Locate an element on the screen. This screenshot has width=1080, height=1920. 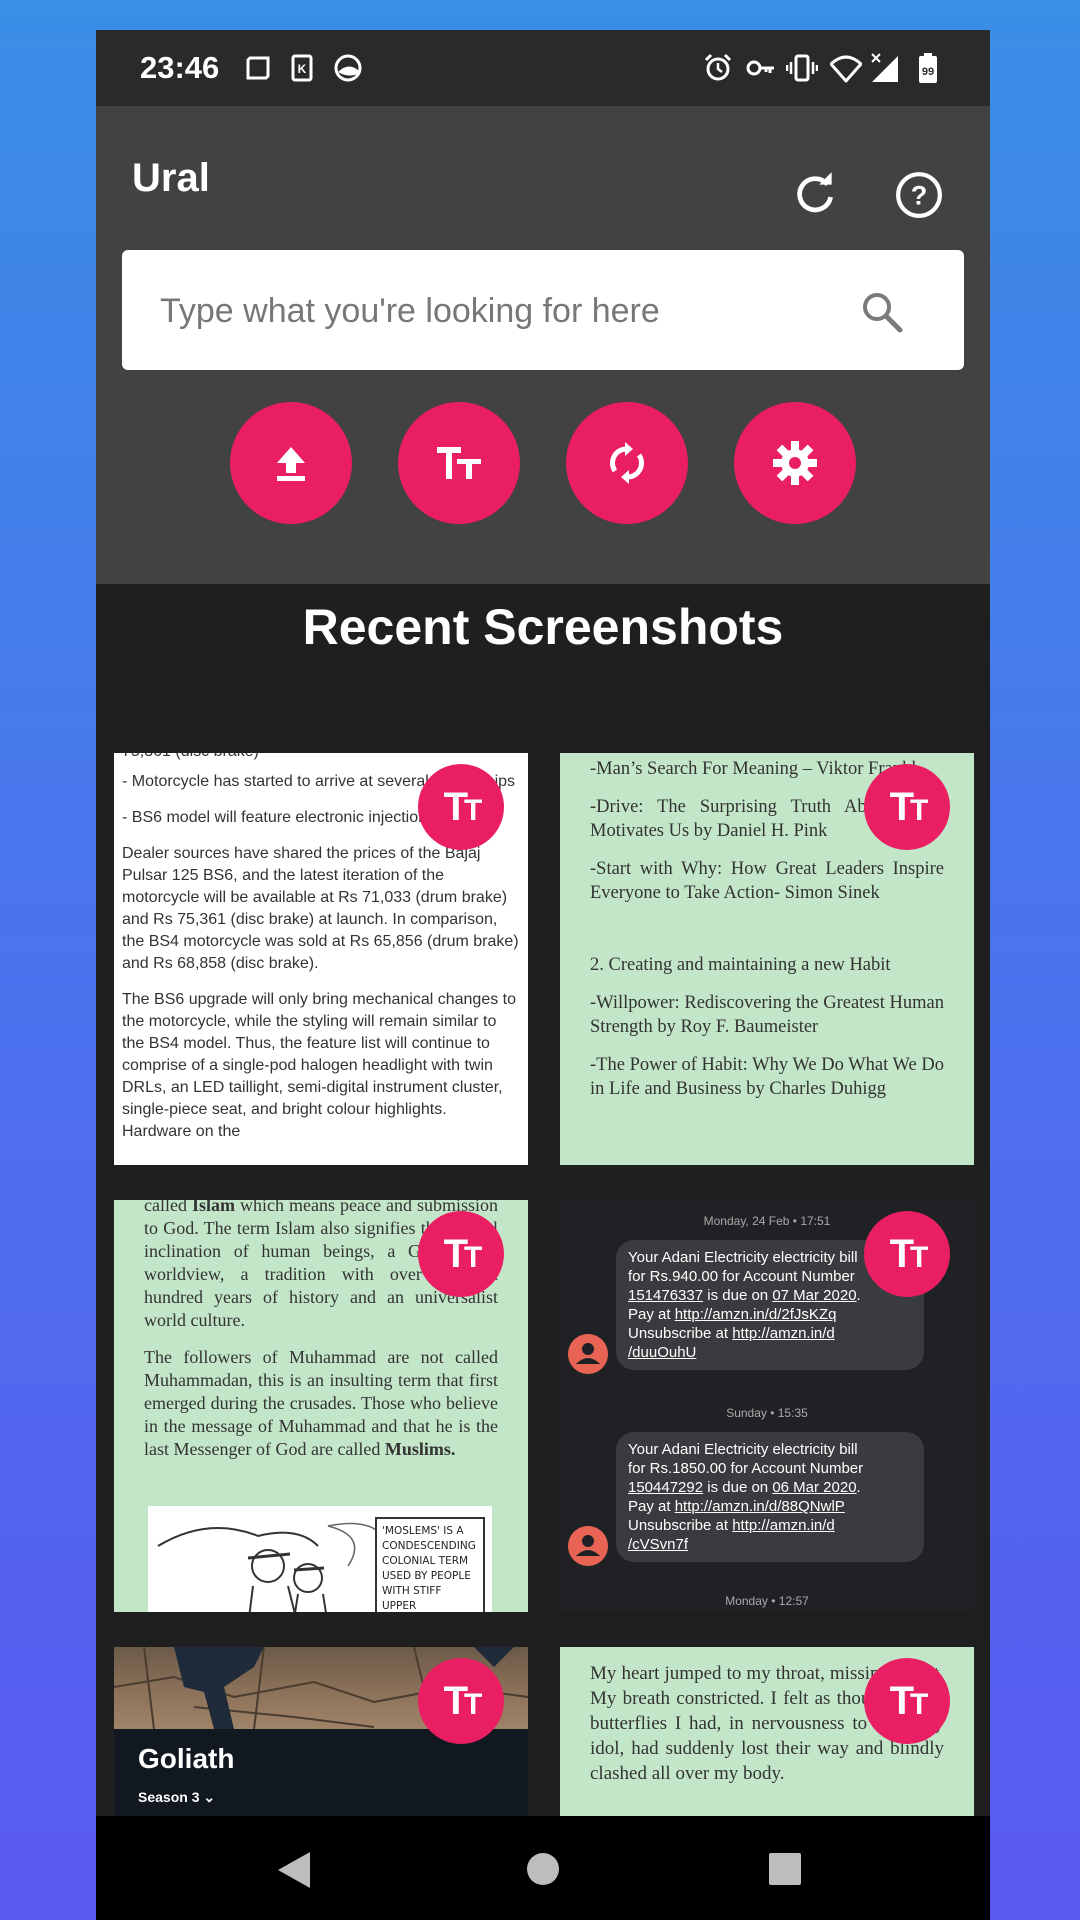
home-icon is located at coordinates (543, 1869).